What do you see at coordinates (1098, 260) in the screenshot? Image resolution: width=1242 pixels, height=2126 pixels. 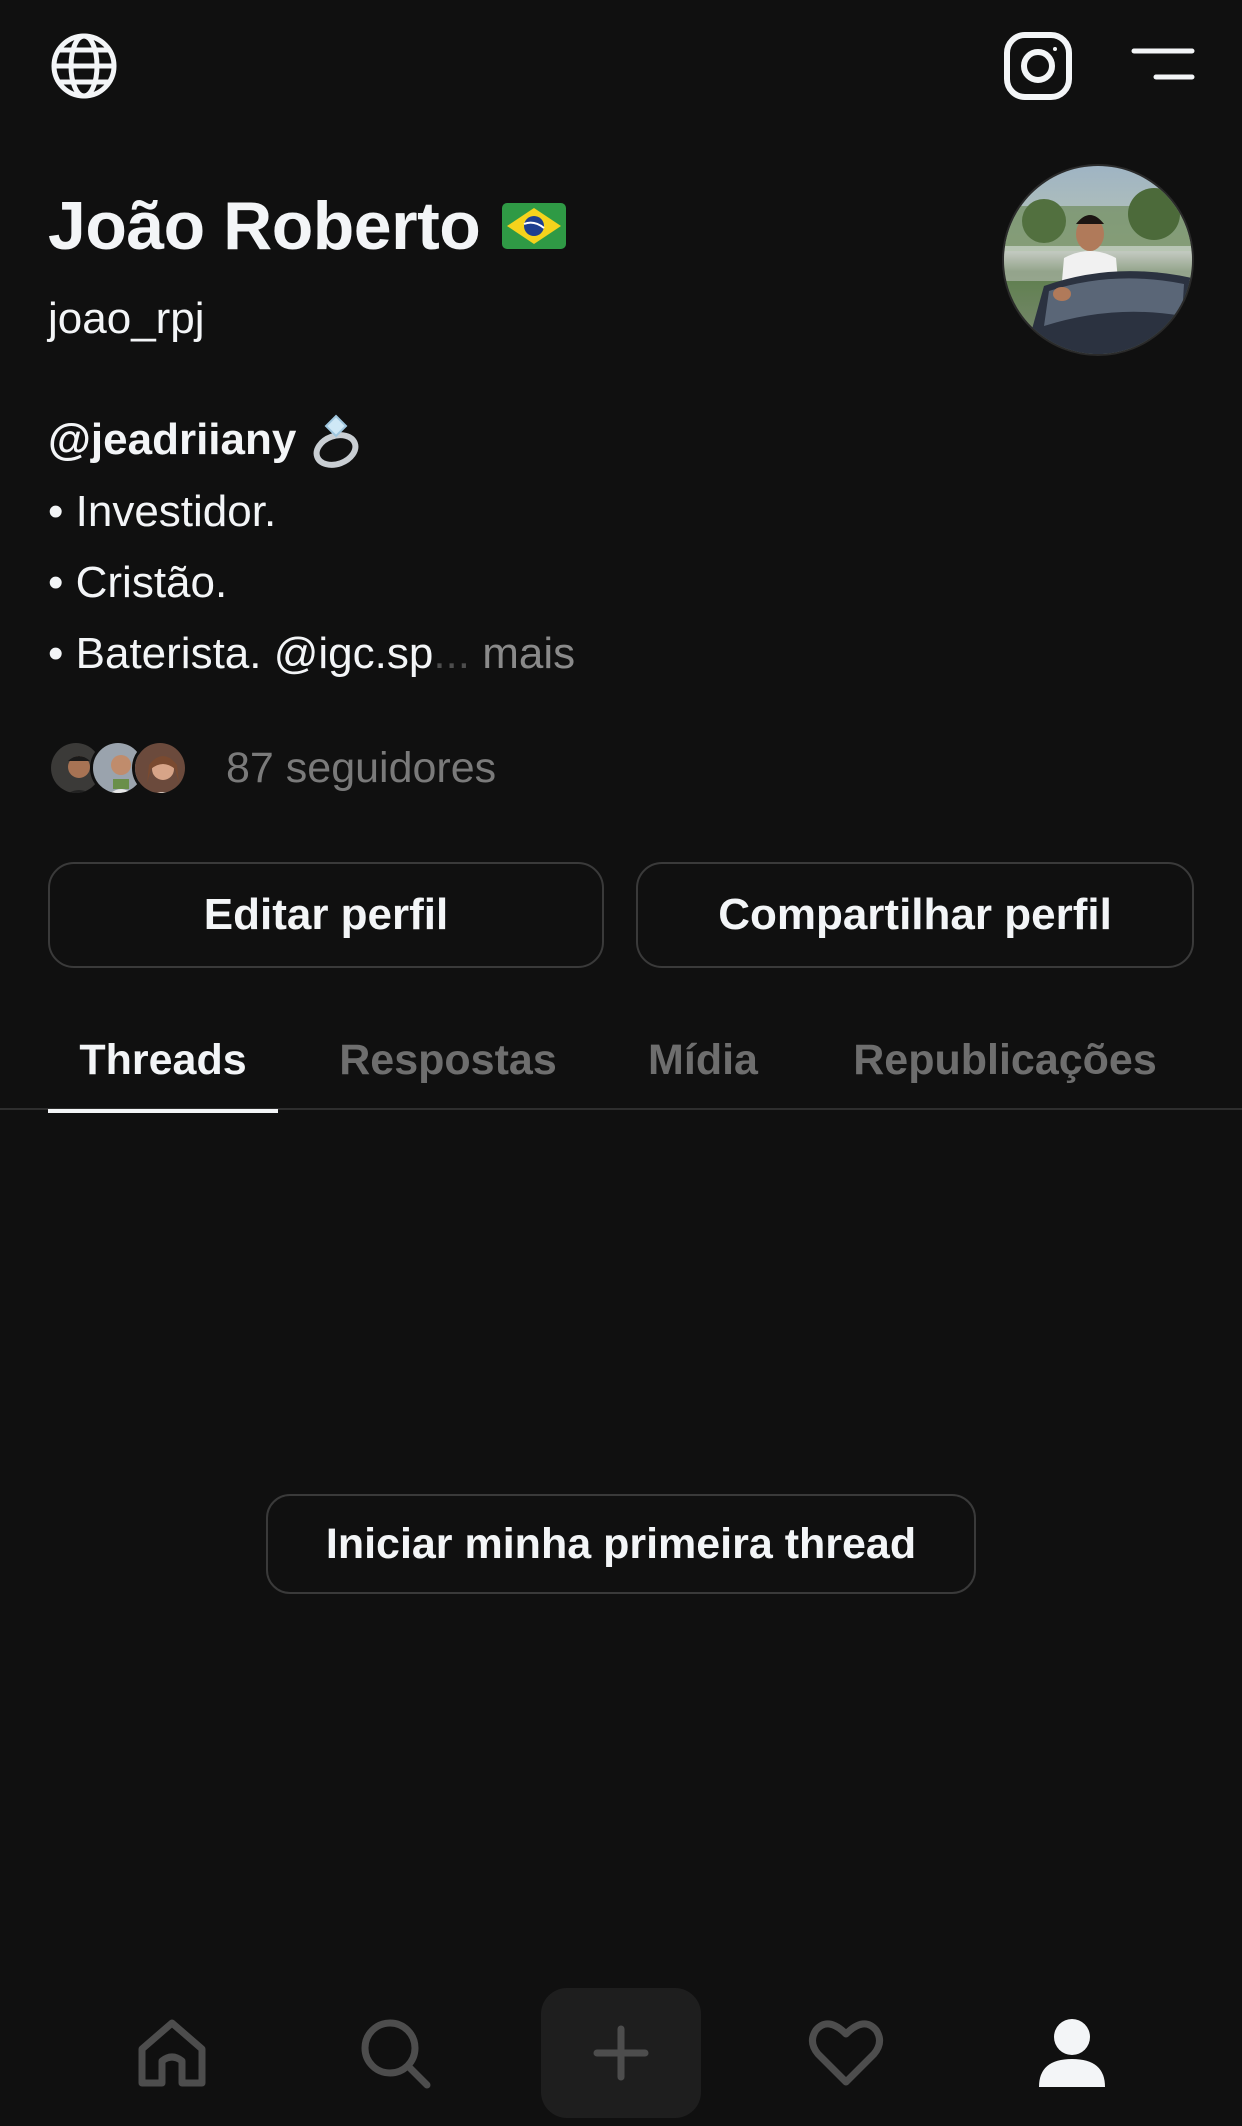 I see `profile-avatar` at bounding box center [1098, 260].